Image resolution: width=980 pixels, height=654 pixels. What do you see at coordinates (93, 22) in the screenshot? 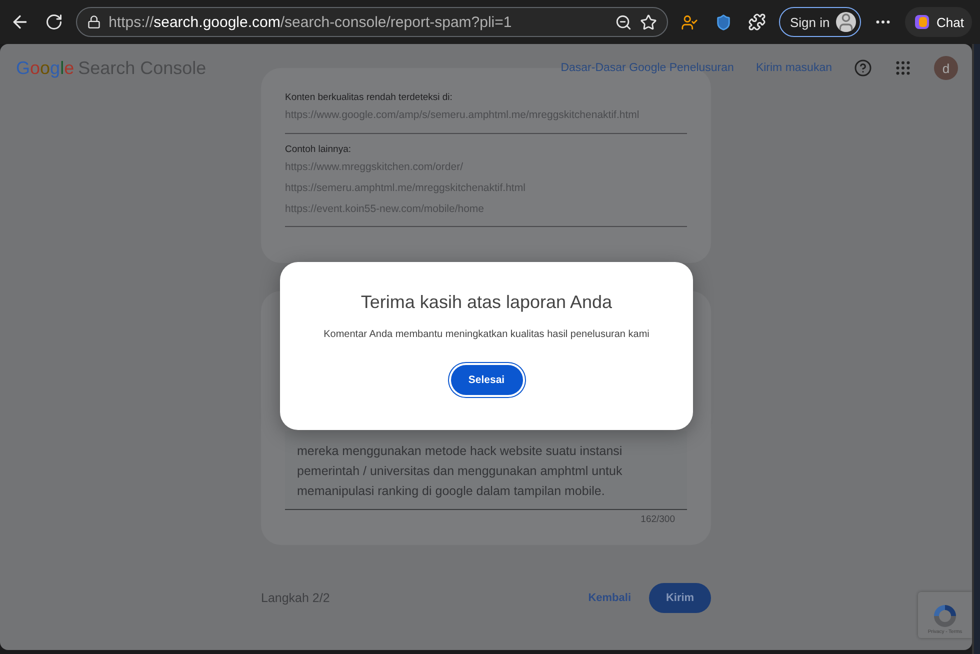
I see `lock-icon` at bounding box center [93, 22].